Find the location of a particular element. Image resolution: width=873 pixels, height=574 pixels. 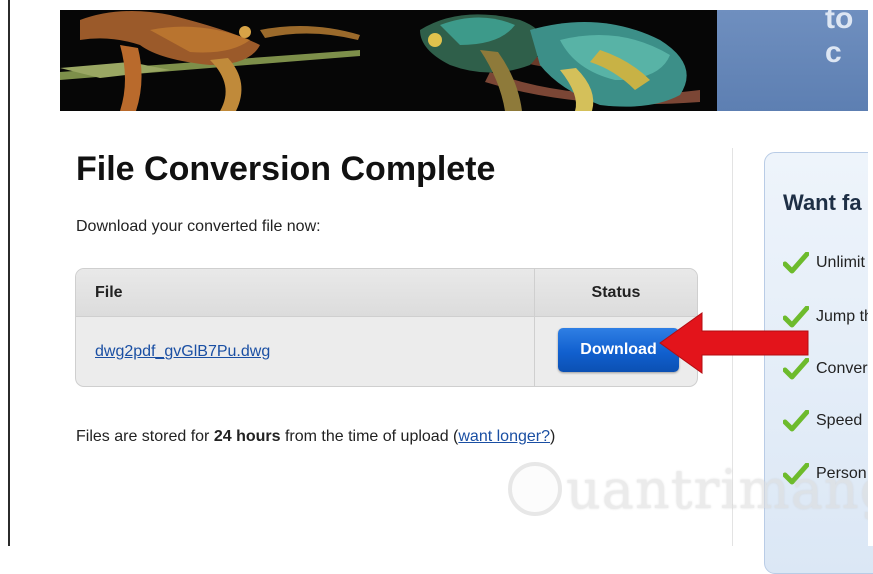

storage-note-suffix: ) is located at coordinates (553, 436).